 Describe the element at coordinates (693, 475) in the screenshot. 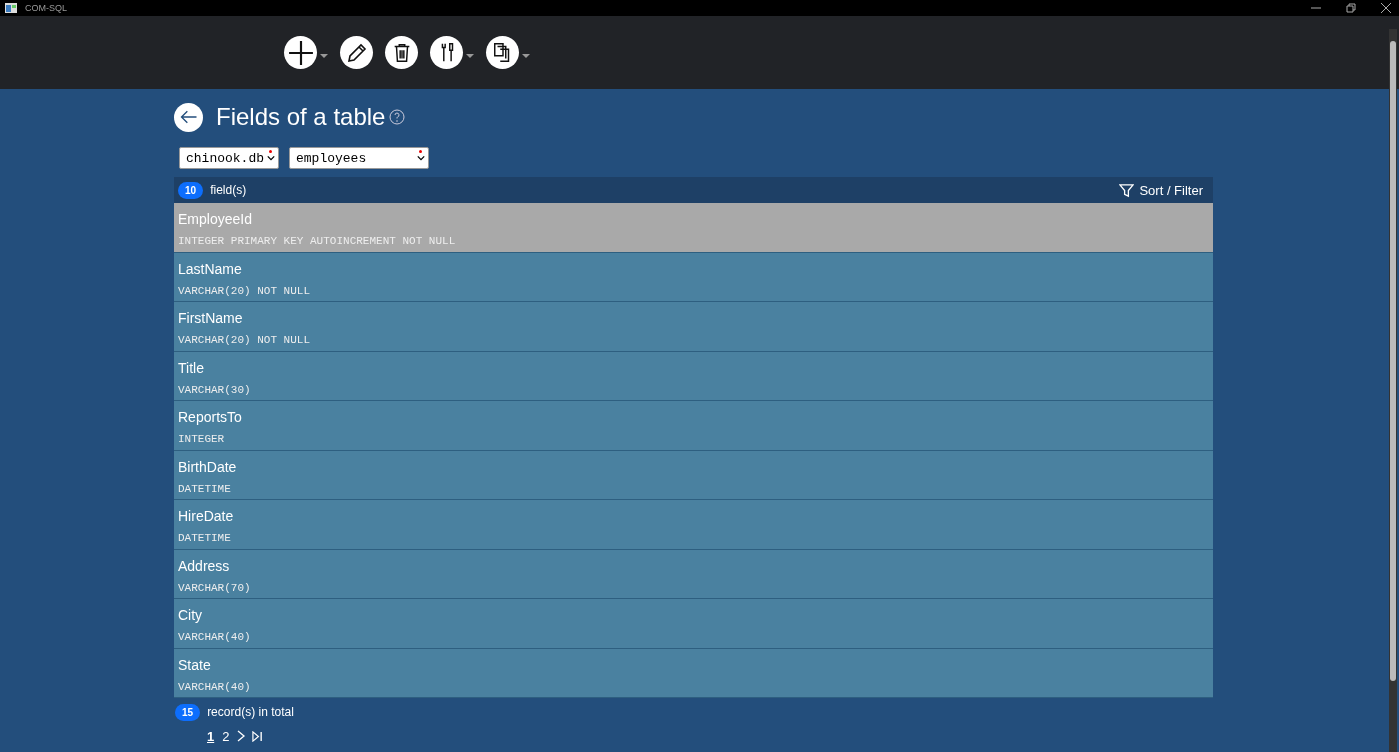

I see `field-row: BirthDate DATETIME` at that location.